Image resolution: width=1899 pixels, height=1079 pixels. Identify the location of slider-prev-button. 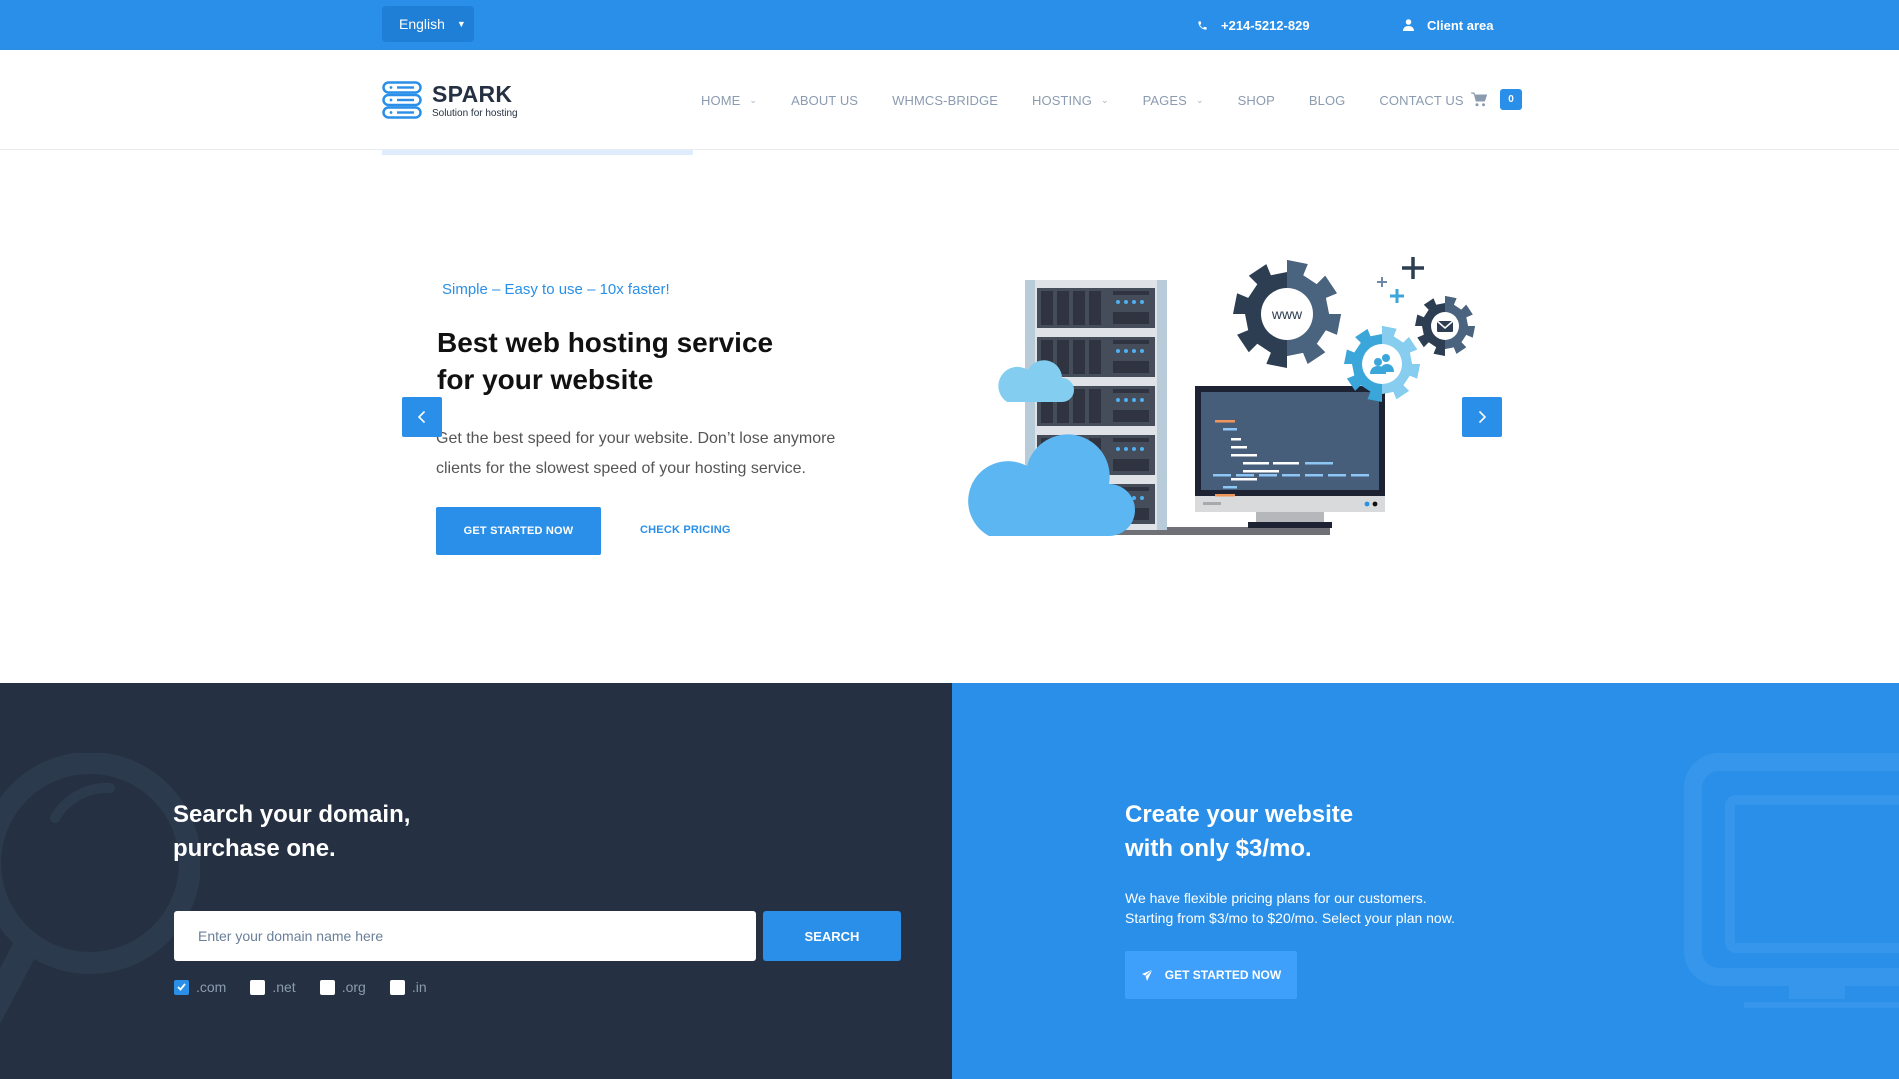
(422, 417).